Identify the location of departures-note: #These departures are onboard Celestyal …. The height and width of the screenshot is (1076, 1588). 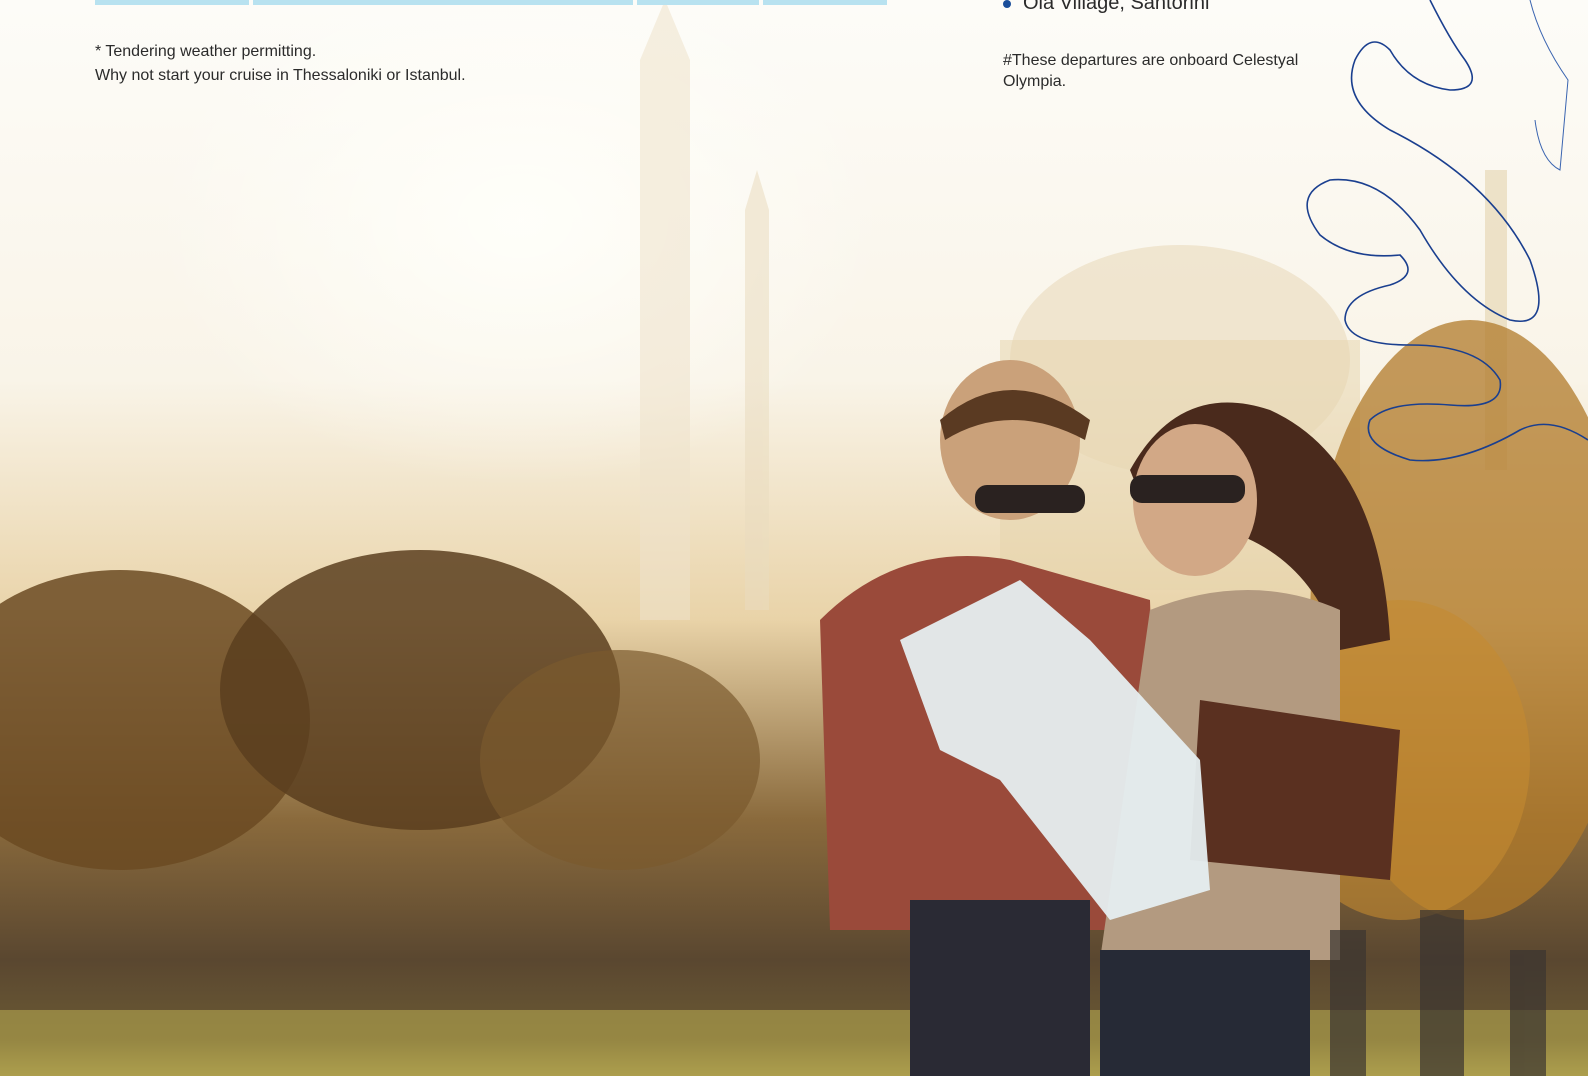
(1151, 71).